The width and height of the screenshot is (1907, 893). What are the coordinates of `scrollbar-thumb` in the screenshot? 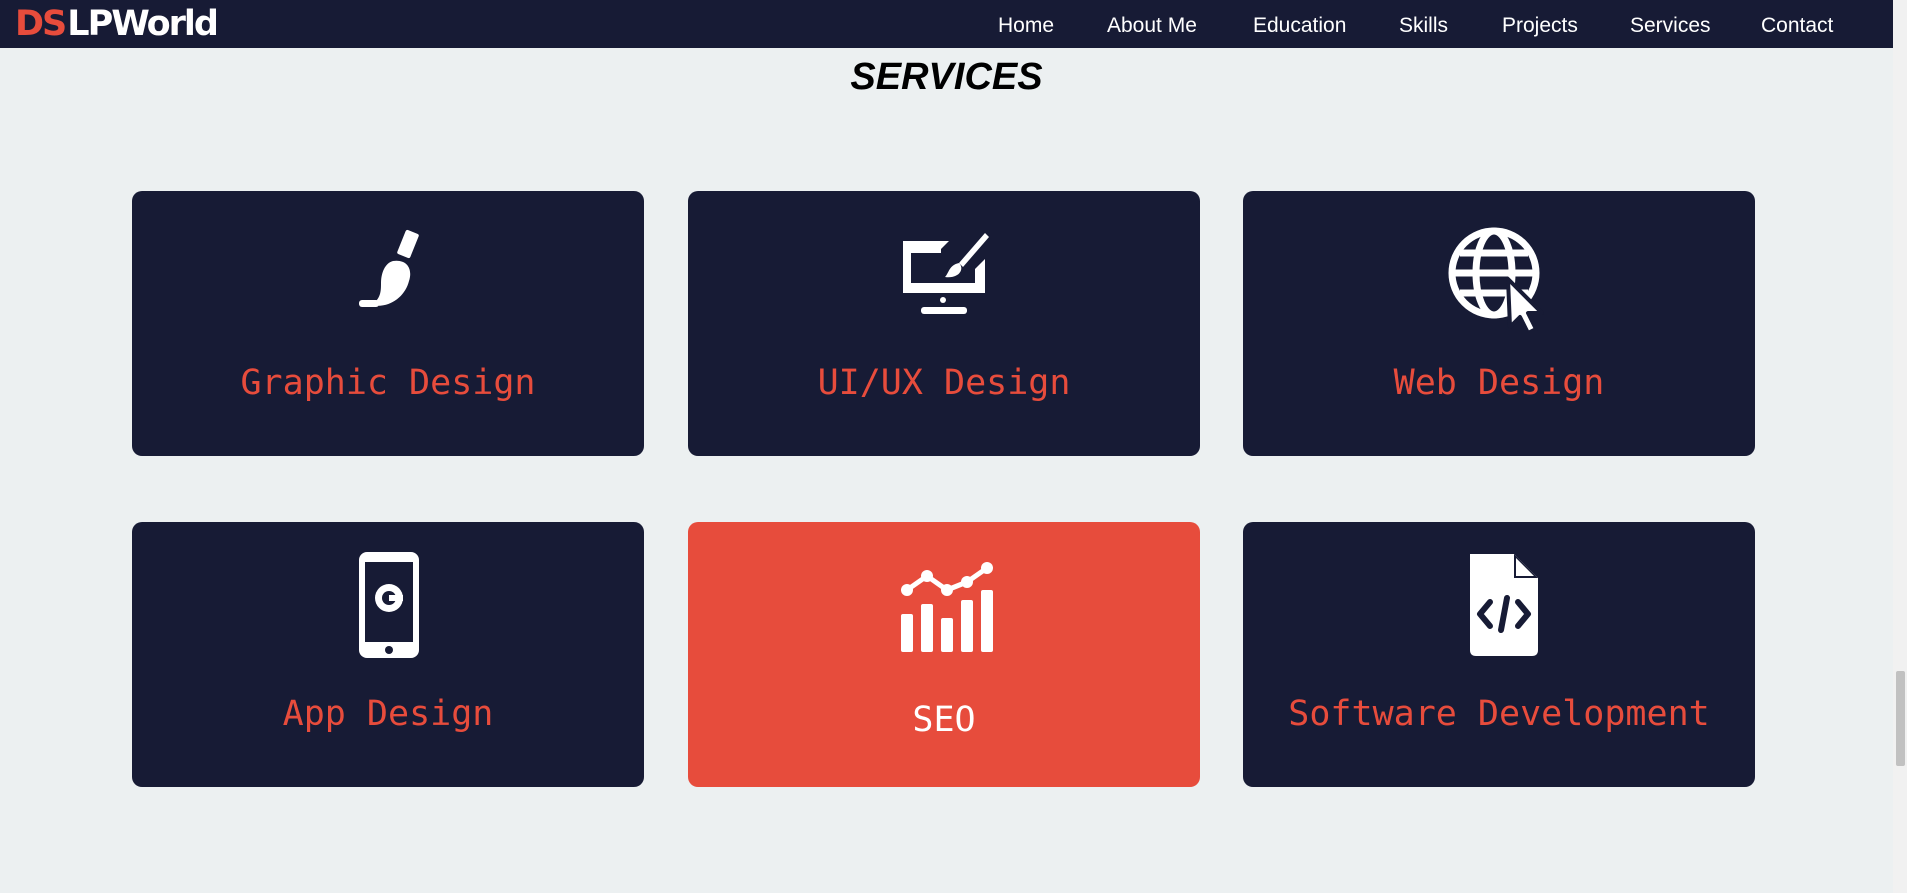 It's located at (1900, 718).